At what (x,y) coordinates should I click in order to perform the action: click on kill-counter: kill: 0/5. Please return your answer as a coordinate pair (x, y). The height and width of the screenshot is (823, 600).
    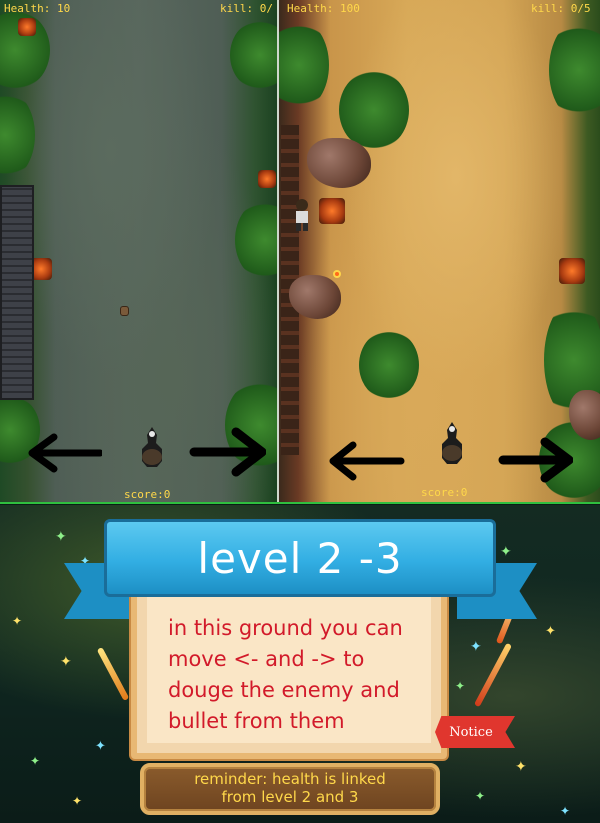
    Looking at the image, I should click on (561, 8).